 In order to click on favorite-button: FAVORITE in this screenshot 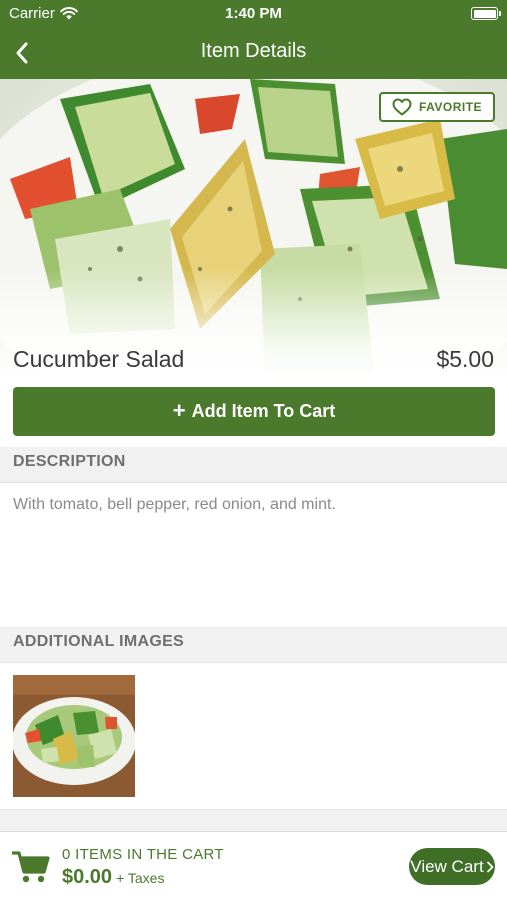, I will do `click(437, 107)`.